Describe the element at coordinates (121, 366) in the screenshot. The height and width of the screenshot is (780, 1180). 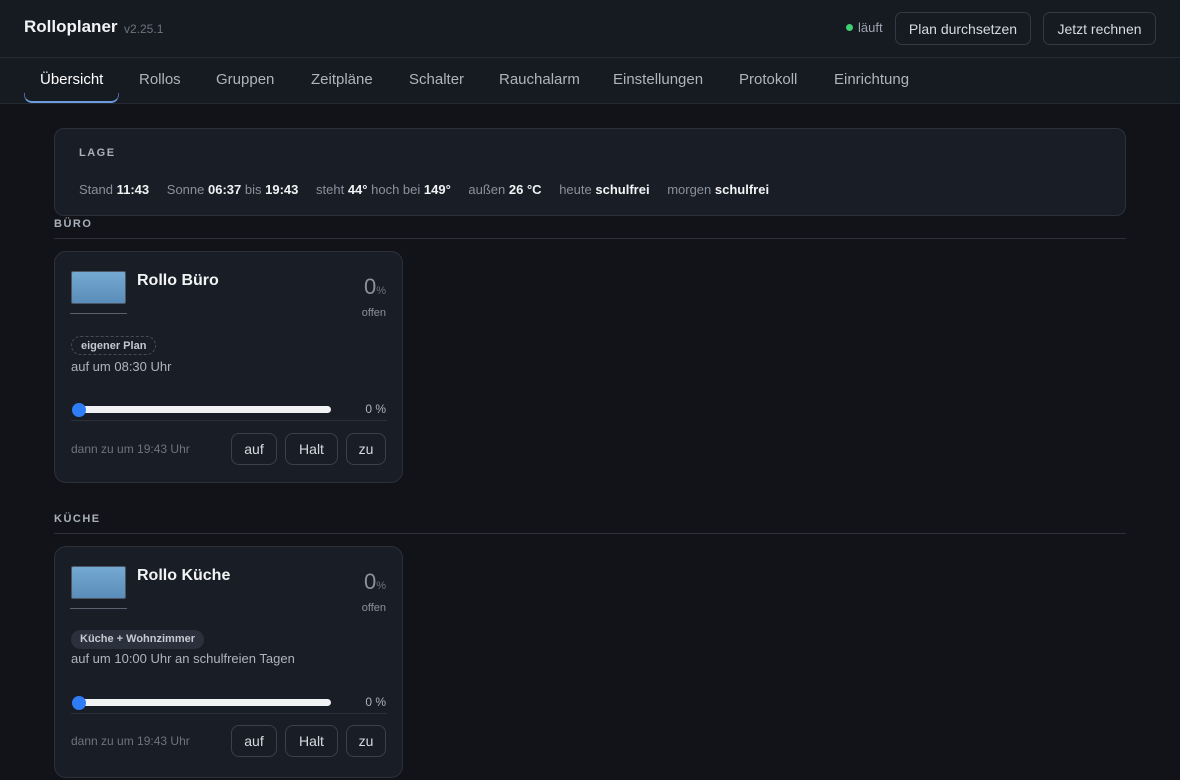
I see `plan-text: auf um 08:30 Uhr` at that location.